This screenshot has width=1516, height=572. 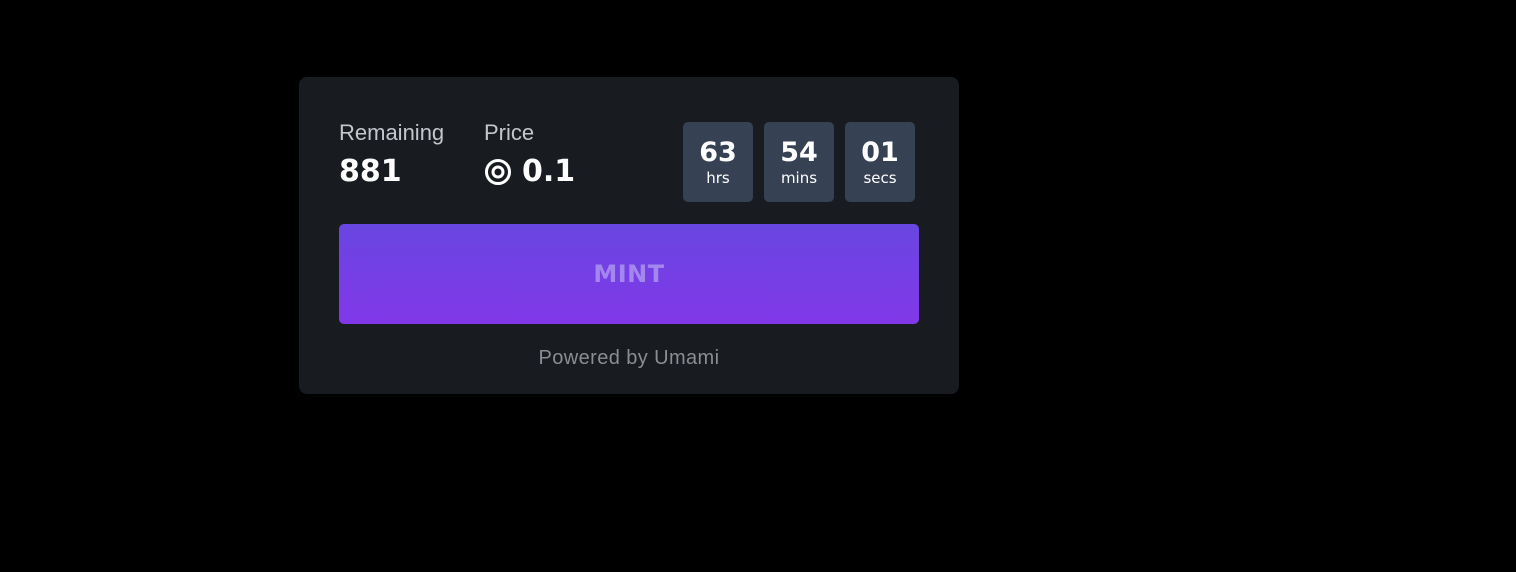 What do you see at coordinates (799, 177) in the screenshot?
I see `countdown-minutes-unit: mins` at bounding box center [799, 177].